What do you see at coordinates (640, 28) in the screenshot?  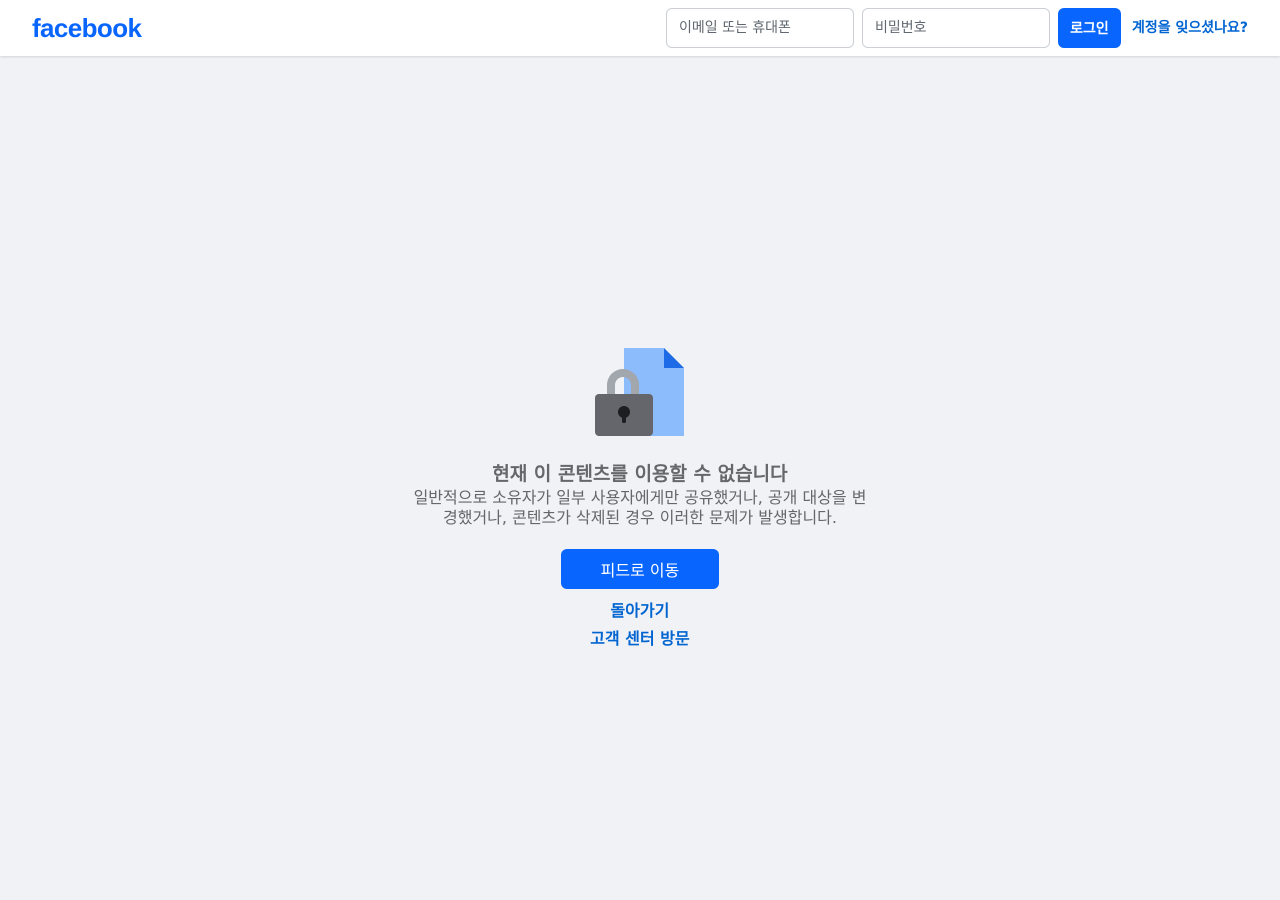 I see `top-navigation-bar: facebook 로그인 계정을 잊으셨나요?` at bounding box center [640, 28].